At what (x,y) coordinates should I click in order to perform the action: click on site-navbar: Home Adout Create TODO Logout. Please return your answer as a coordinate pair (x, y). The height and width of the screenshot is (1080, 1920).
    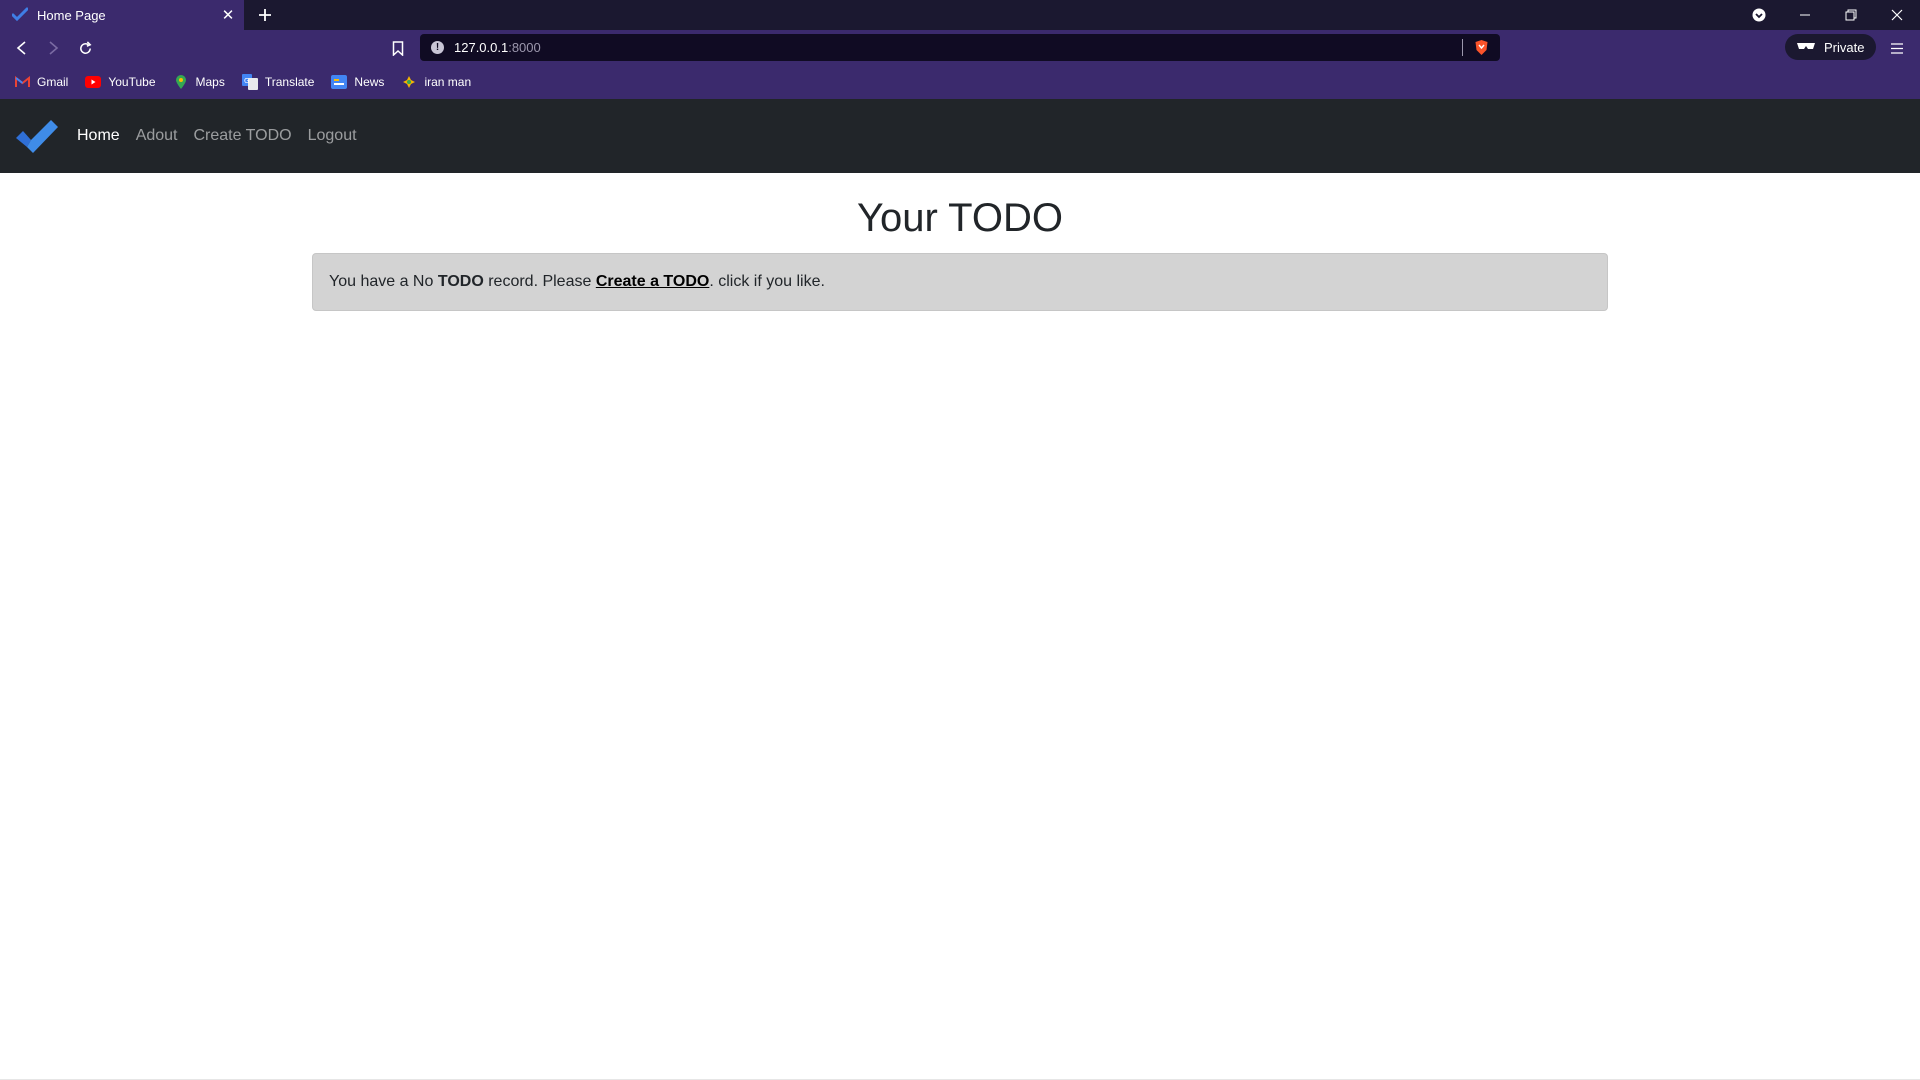
    Looking at the image, I should click on (960, 136).